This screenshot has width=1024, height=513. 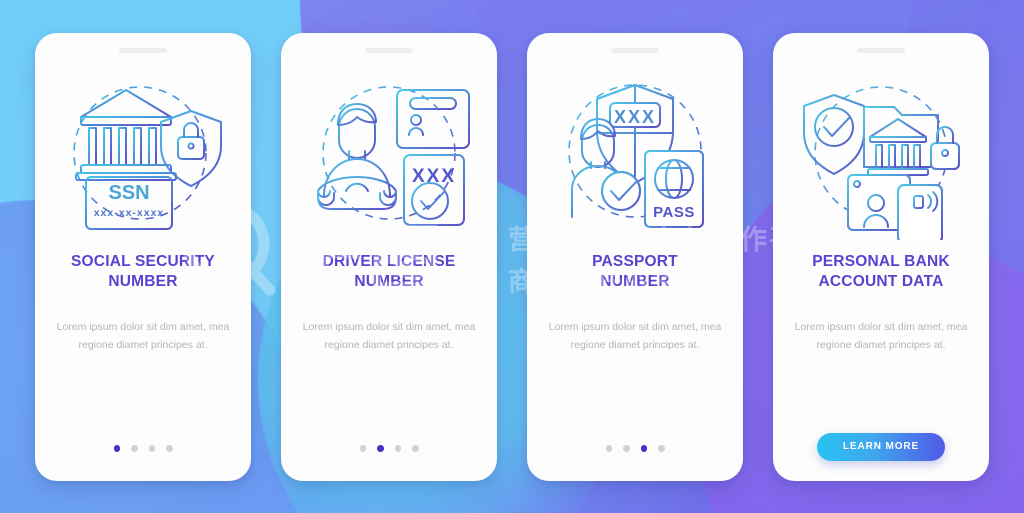 I want to click on ssn-card-masked: xxx-xx-xxxx, so click(x=129, y=213).